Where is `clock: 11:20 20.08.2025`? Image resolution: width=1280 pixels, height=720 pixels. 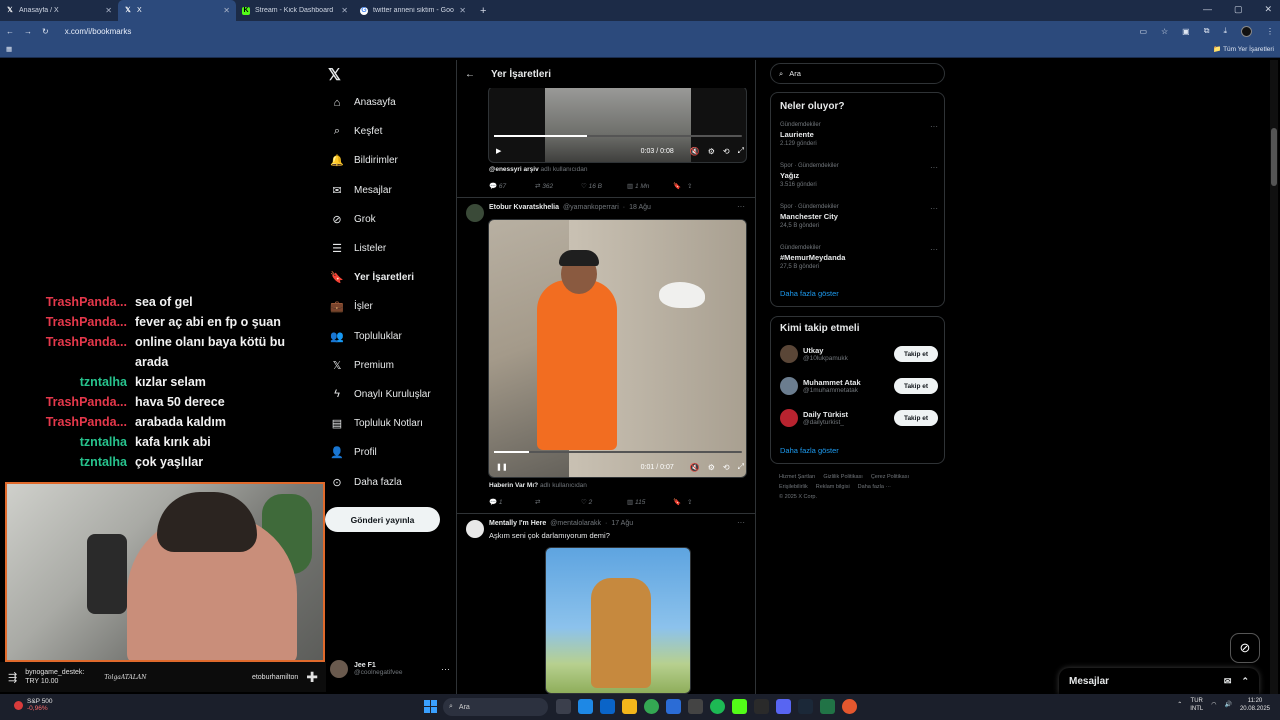
clock: 11:20 20.08.2025 is located at coordinates (1255, 705).